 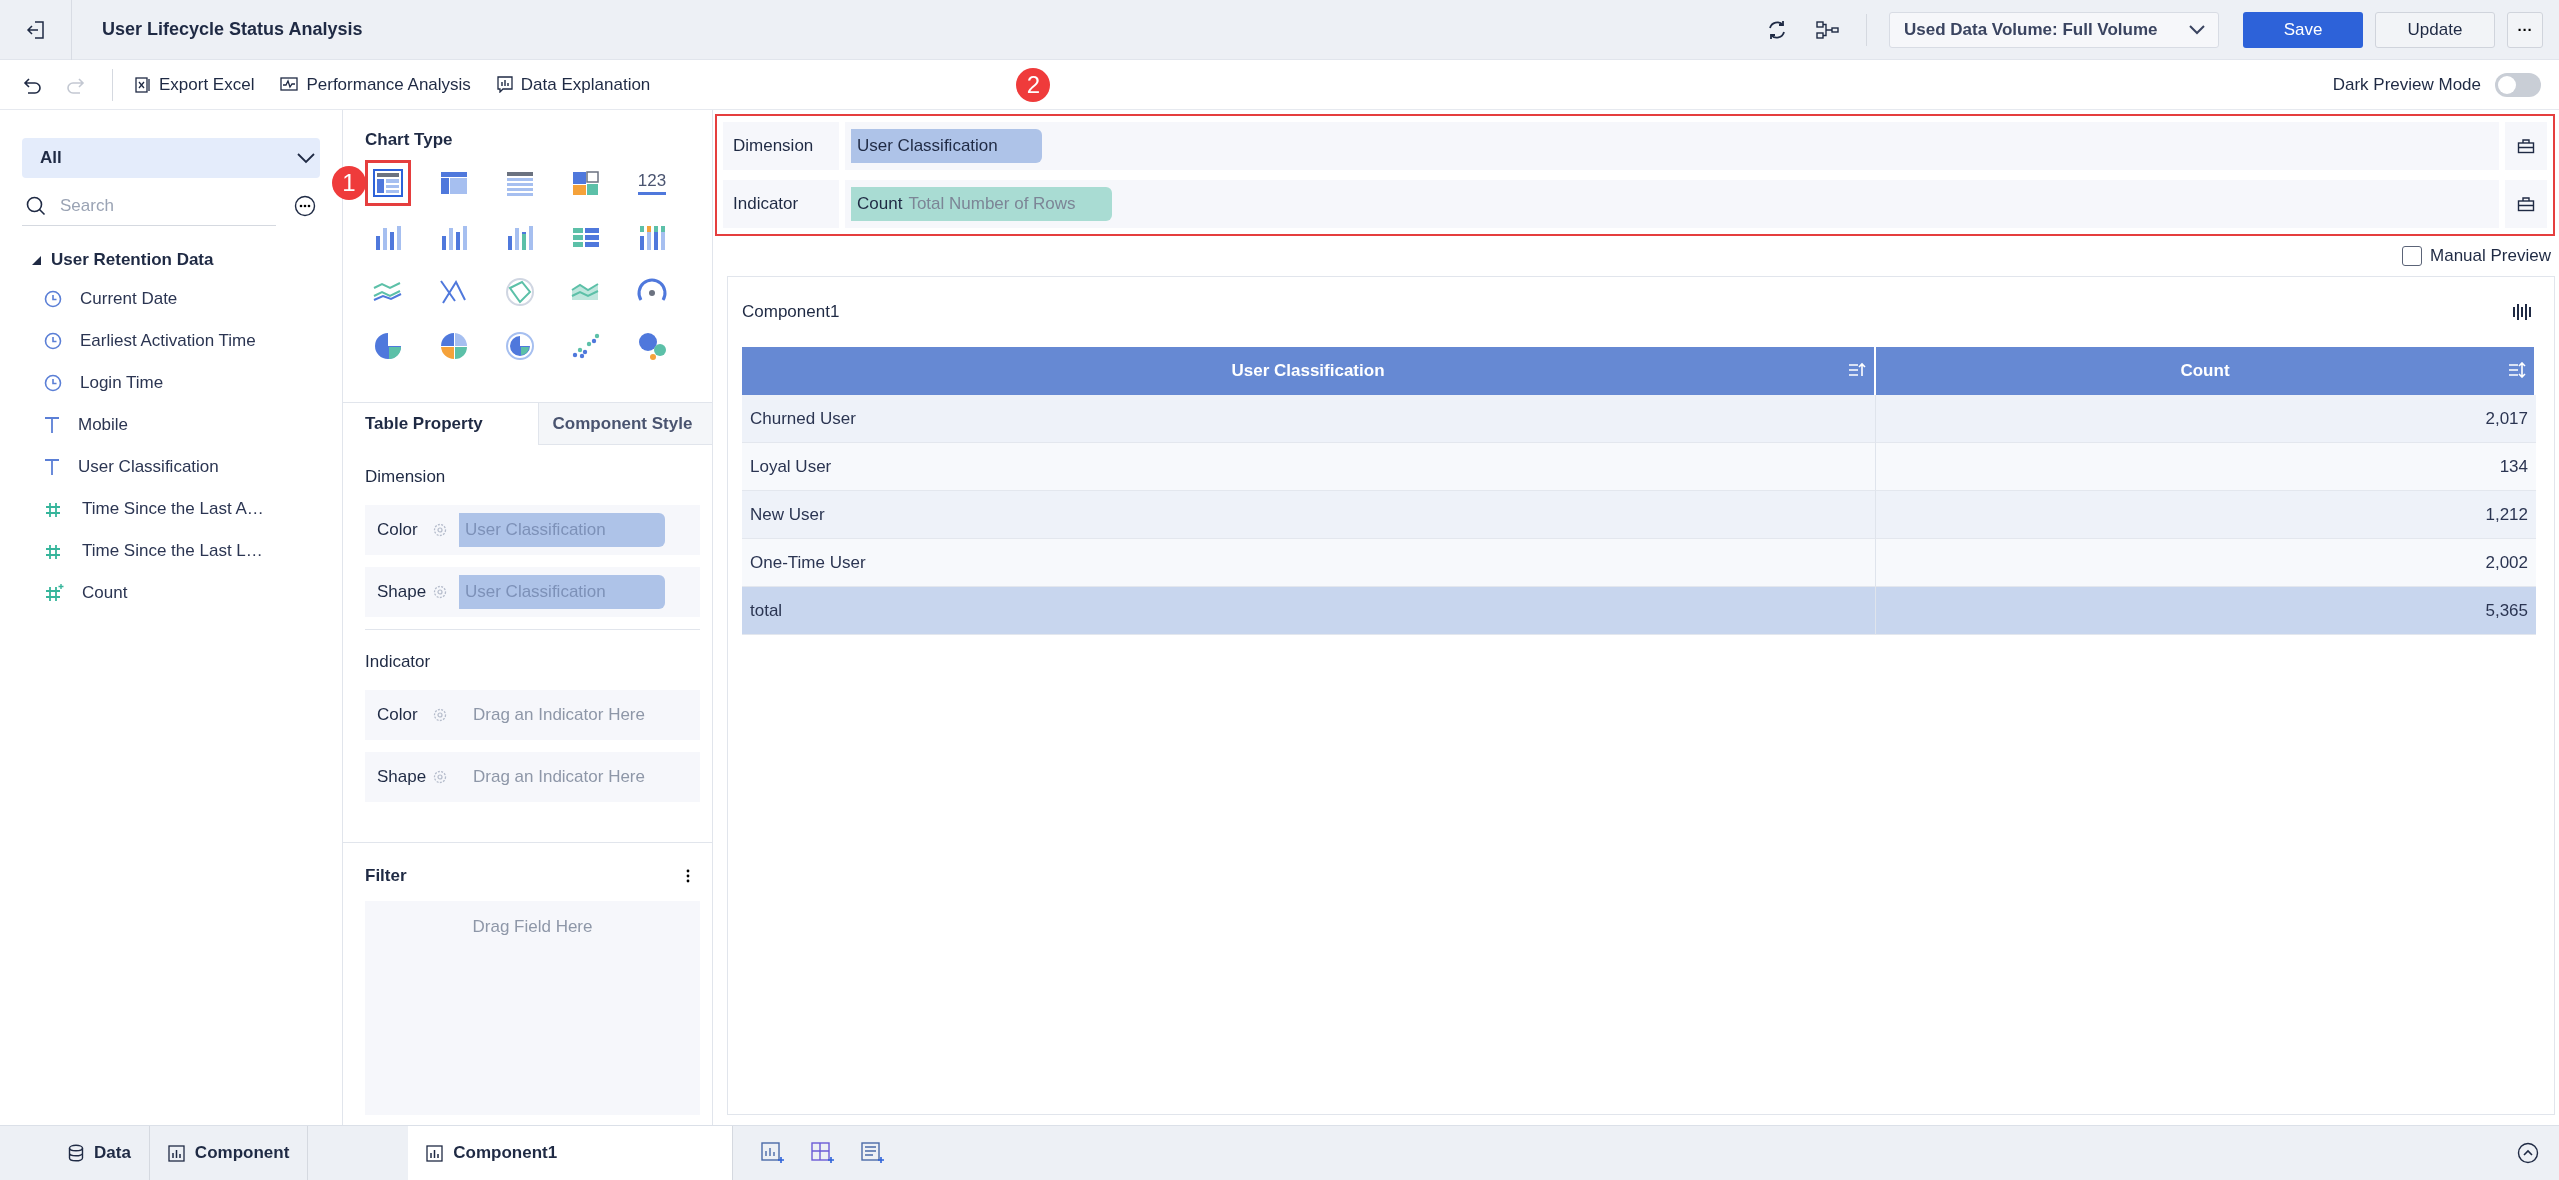 What do you see at coordinates (158, 205) in the screenshot?
I see `search-field: Search` at bounding box center [158, 205].